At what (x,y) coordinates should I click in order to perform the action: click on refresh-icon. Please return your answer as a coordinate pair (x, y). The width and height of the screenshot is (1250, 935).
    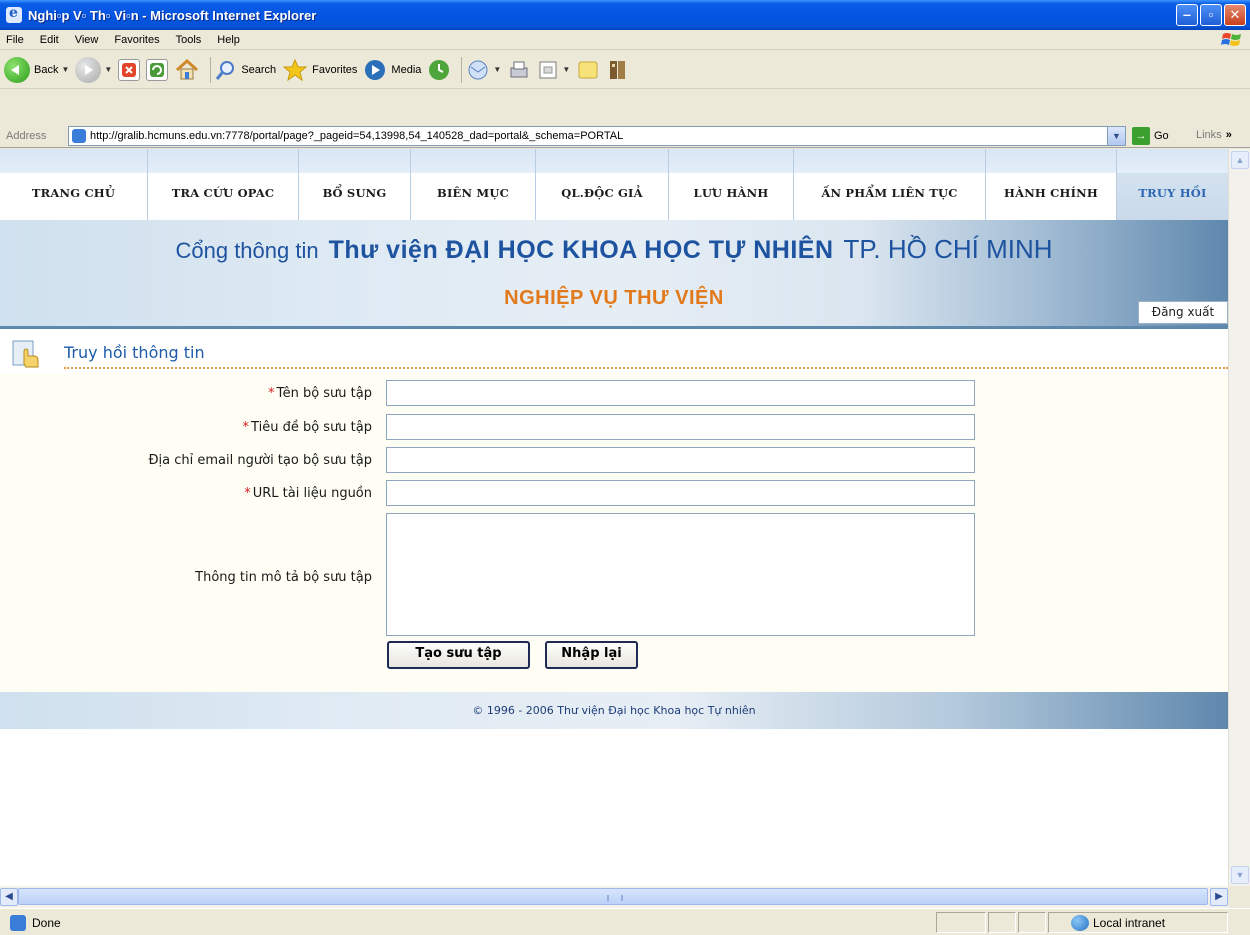
    Looking at the image, I should click on (157, 69).